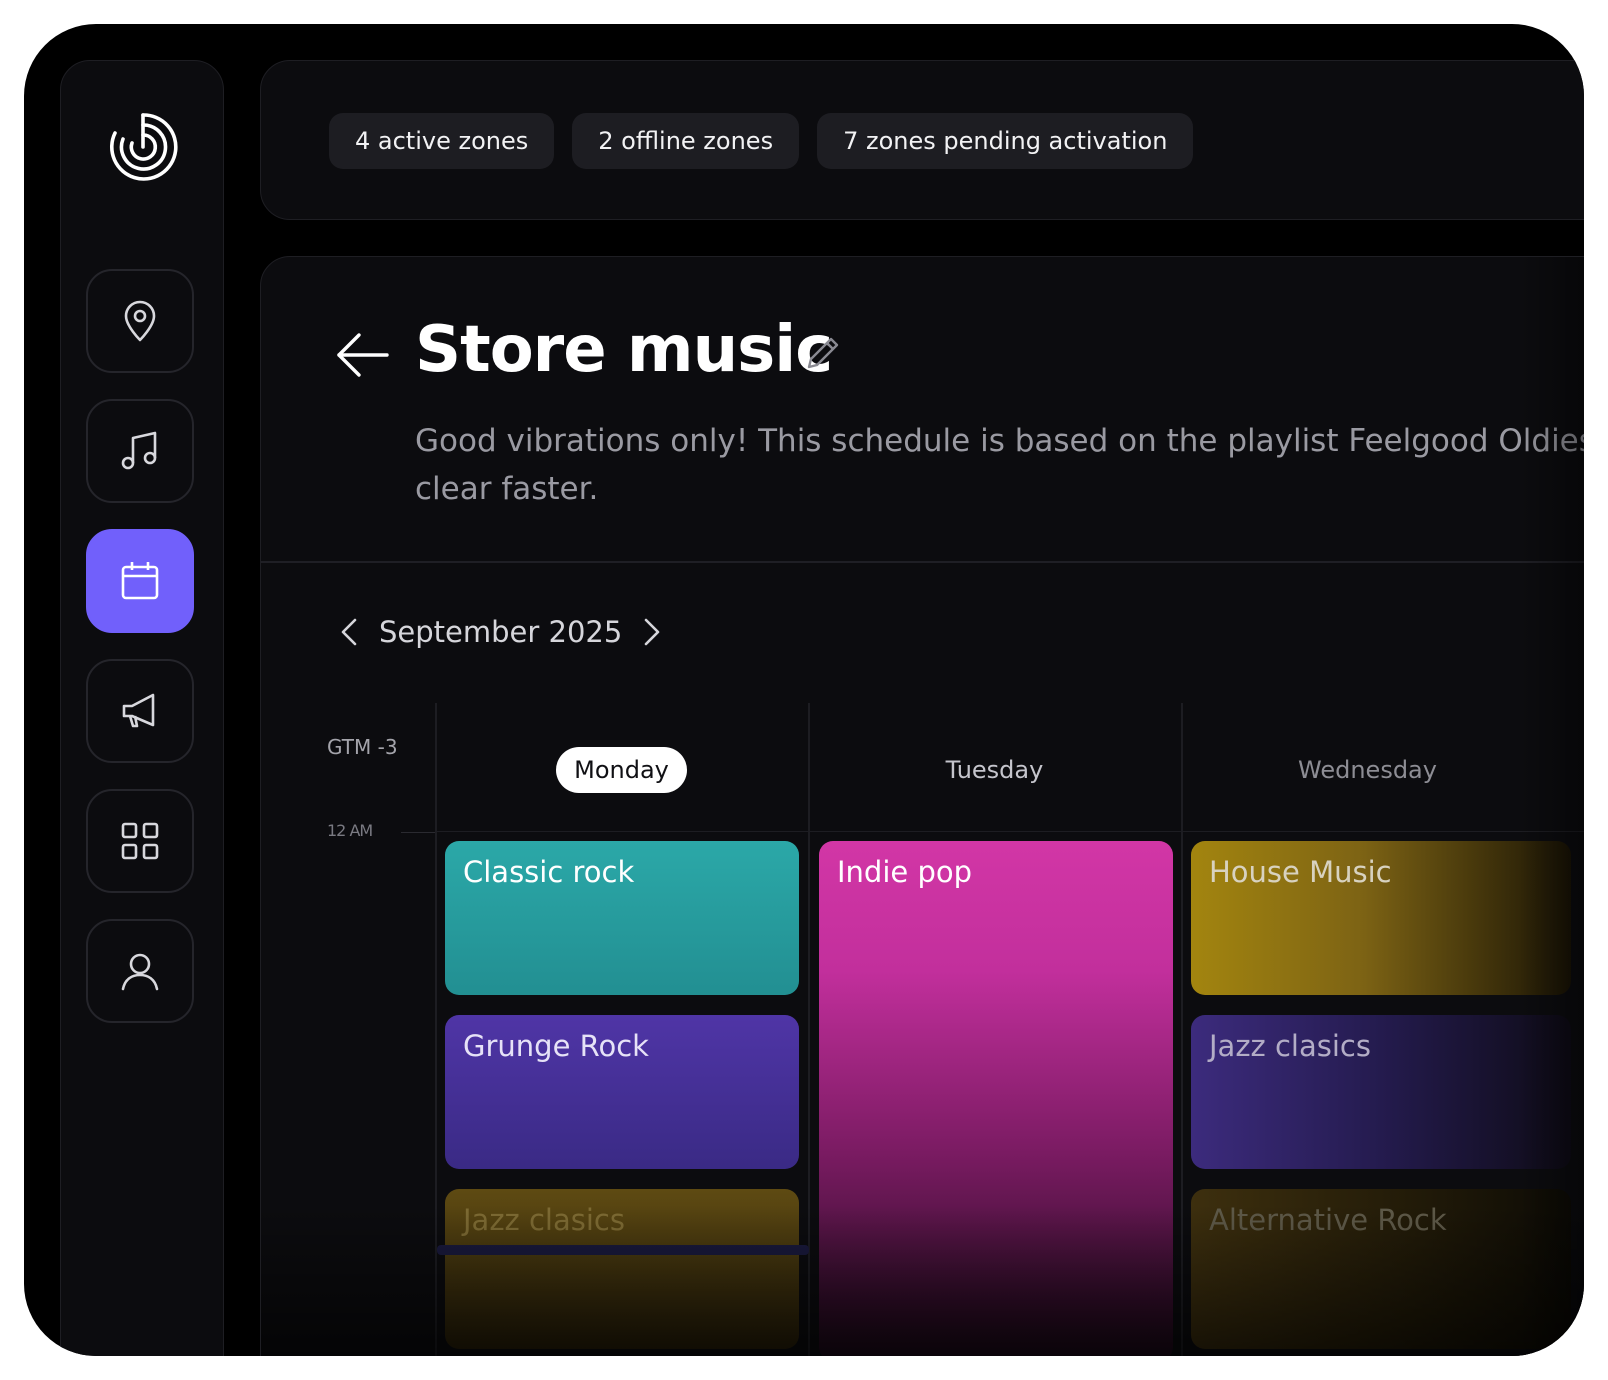  I want to click on megaphone-icon, so click(138, 710).